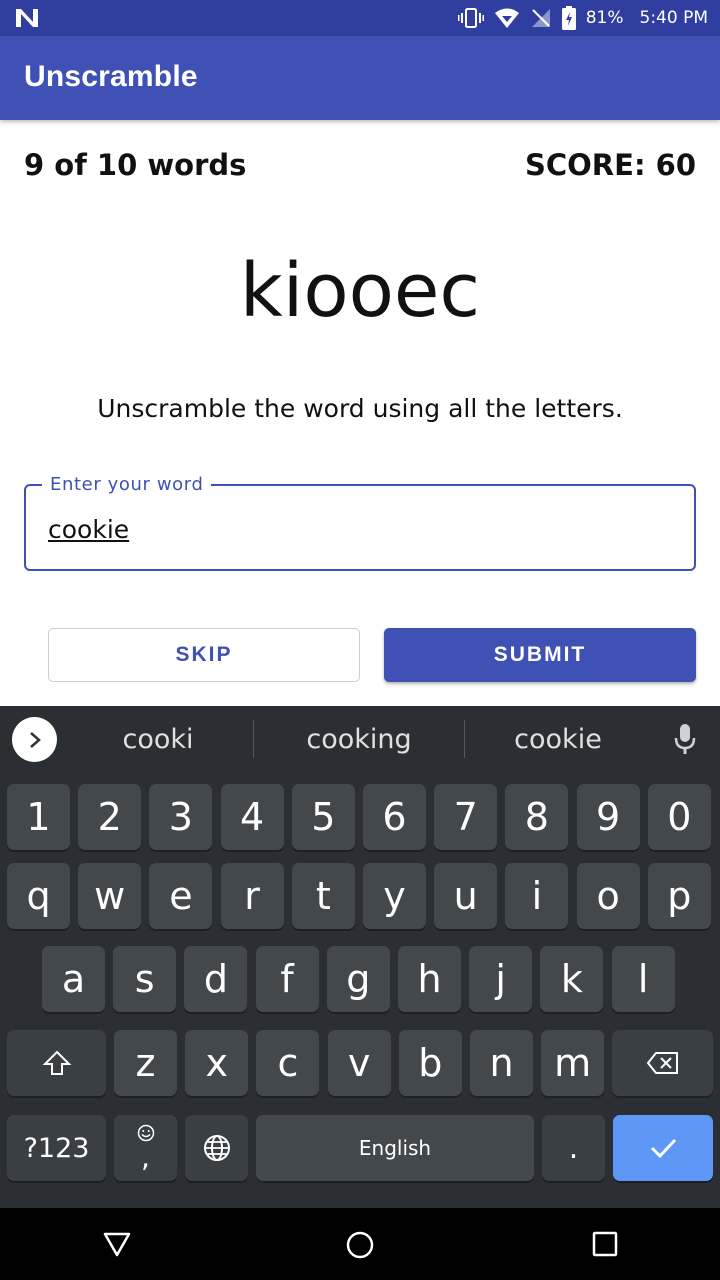  I want to click on shift-key, so click(56, 1063).